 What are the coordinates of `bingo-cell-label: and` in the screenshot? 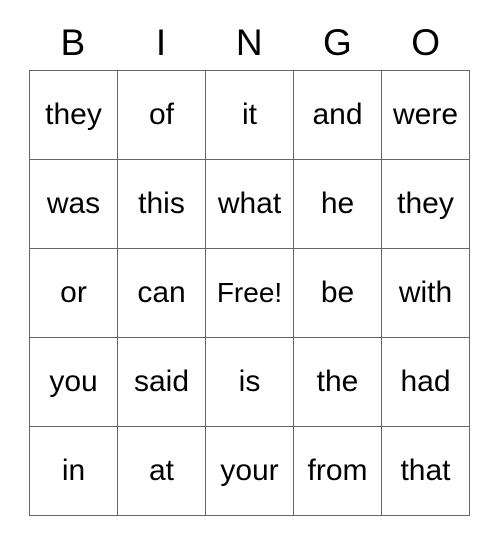 It's located at (337, 114).